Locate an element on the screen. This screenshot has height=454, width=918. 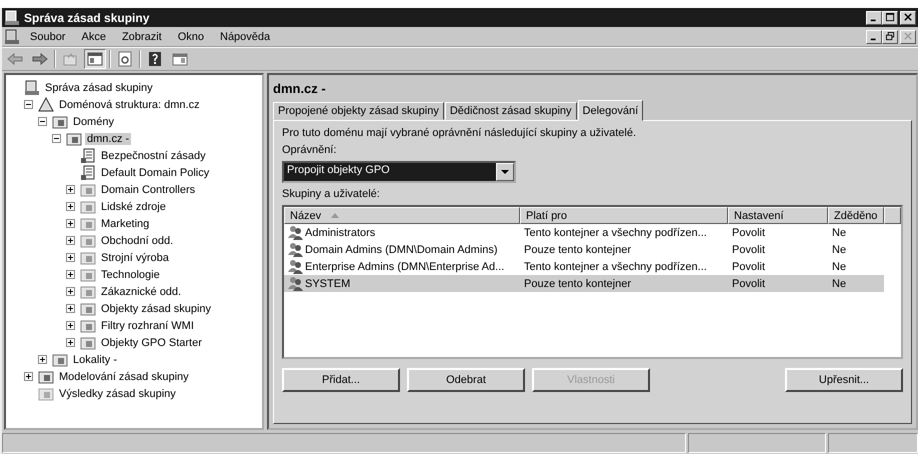
pane-title: dmn.cz - is located at coordinates (300, 88).